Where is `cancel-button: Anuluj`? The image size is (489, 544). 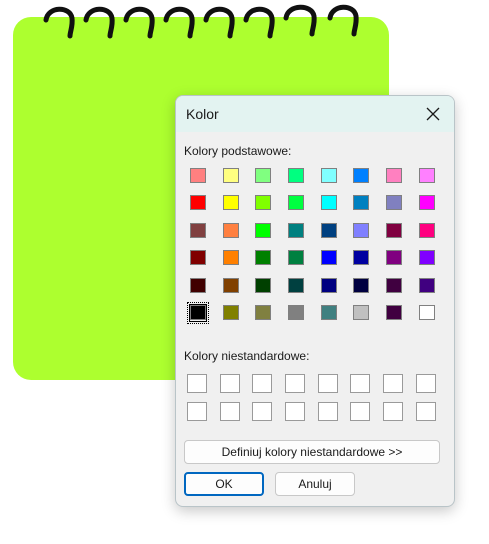
cancel-button: Anuluj is located at coordinates (315, 484).